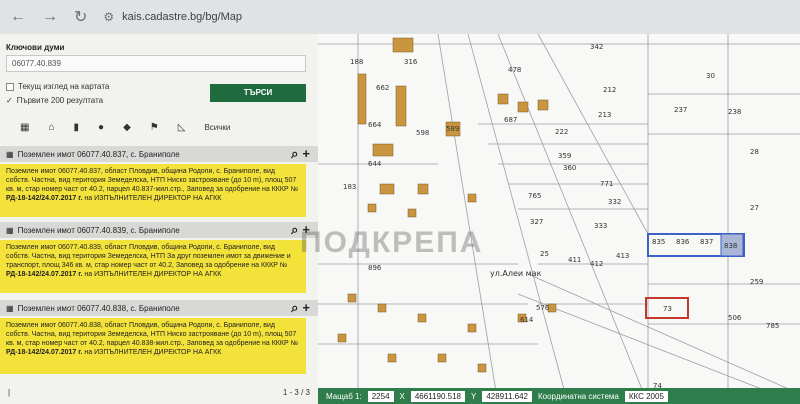  I want to click on parcel-label: 614, so click(527, 320).